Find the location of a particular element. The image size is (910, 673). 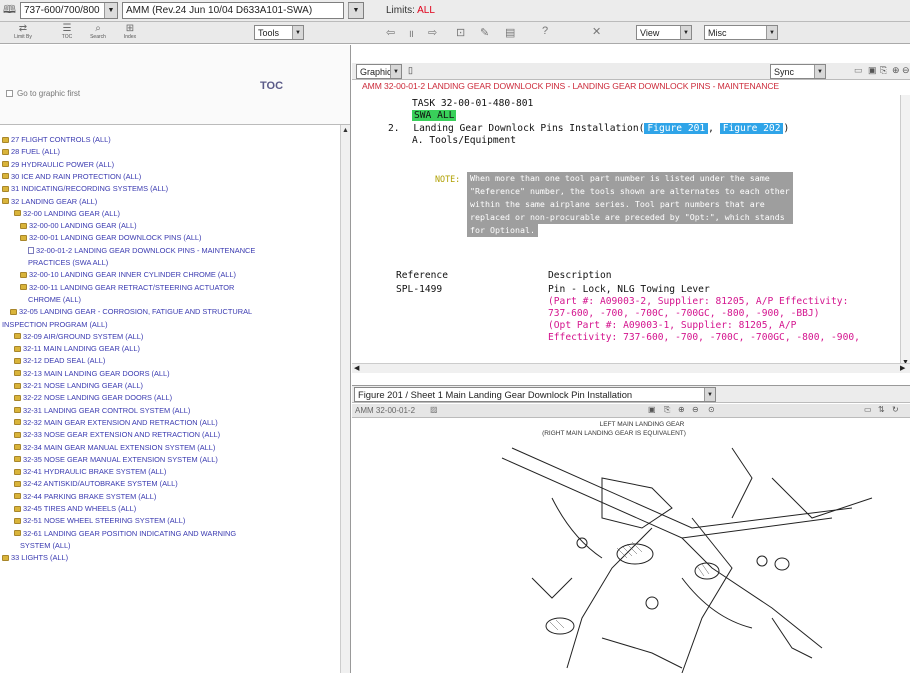

toc-item: 32-31 LANDING GEAR CONTROL SYSTEM (ALL) is located at coordinates (102, 410).